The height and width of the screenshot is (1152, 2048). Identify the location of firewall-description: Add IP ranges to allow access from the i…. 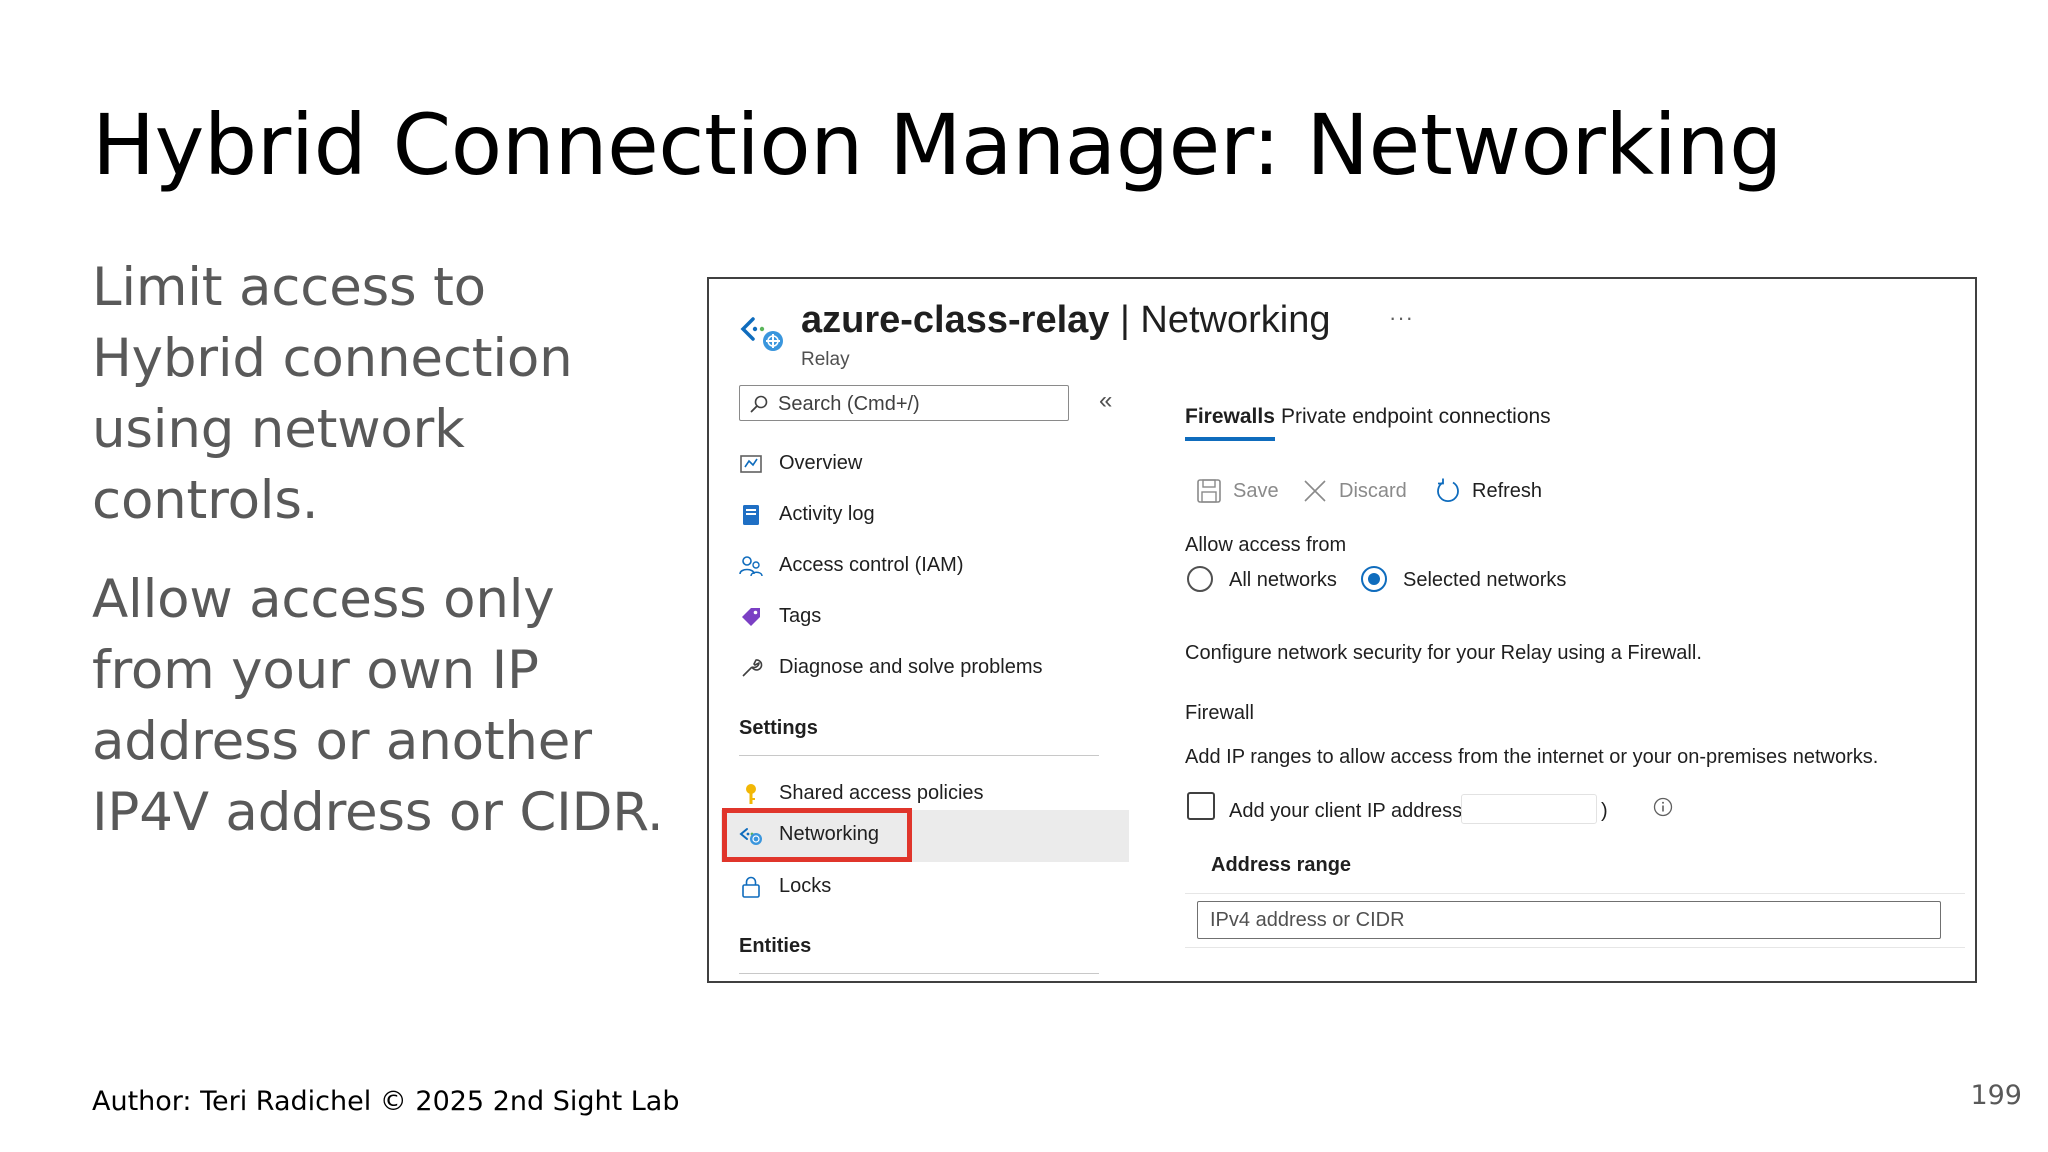
(1532, 757).